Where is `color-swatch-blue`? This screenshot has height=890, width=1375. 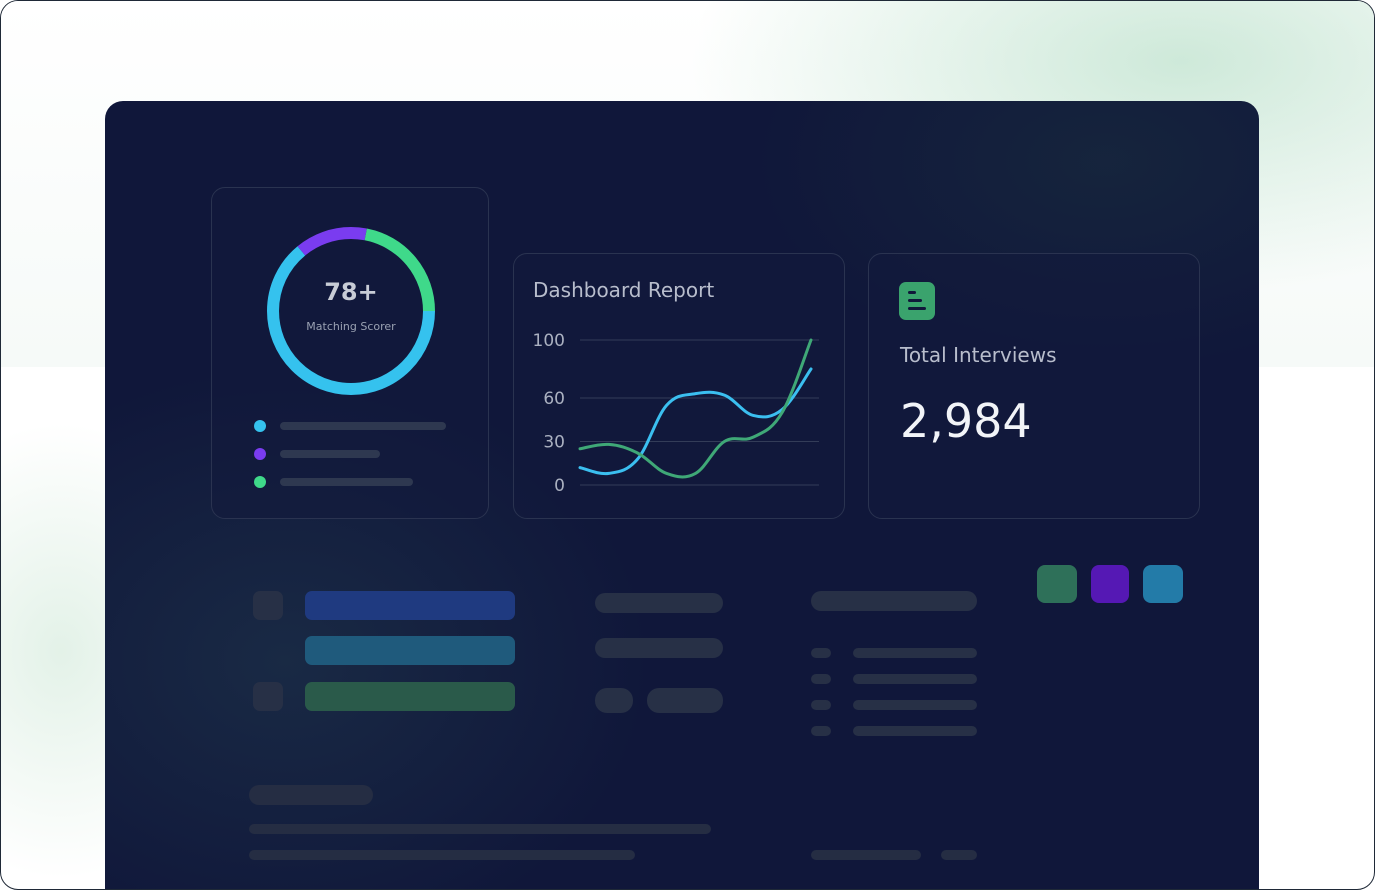 color-swatch-blue is located at coordinates (1163, 584).